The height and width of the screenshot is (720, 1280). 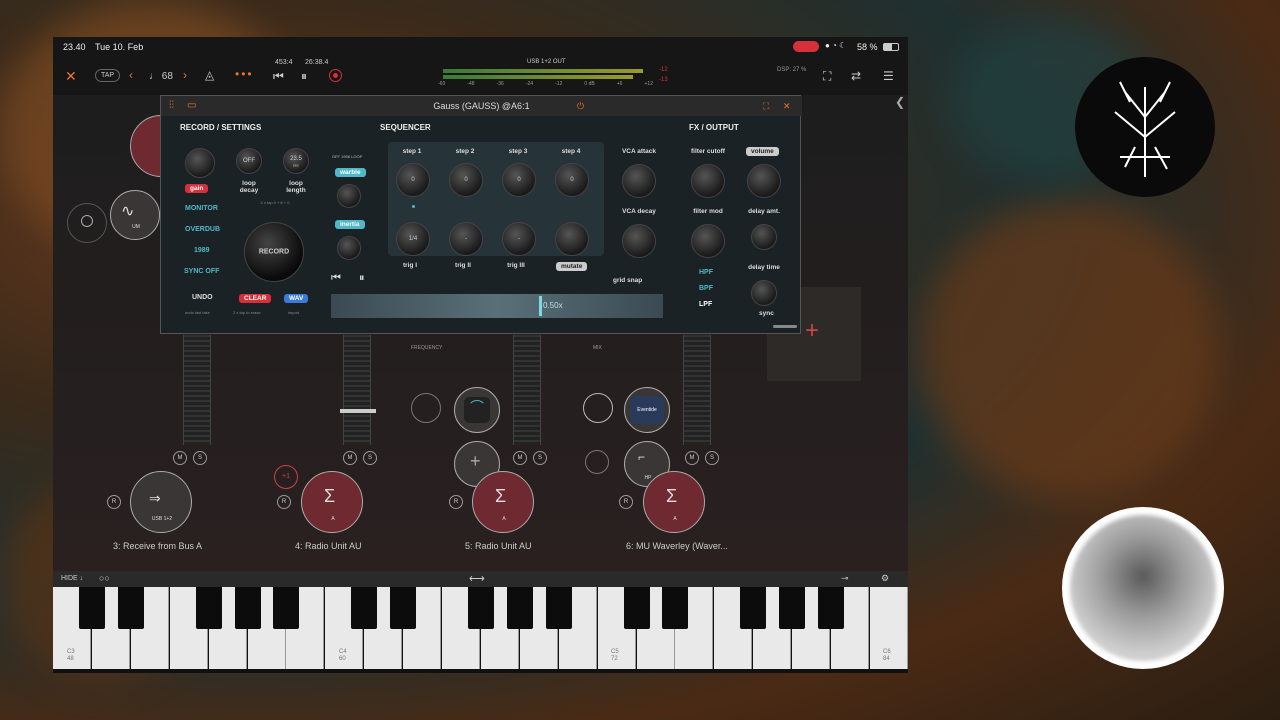 What do you see at coordinates (296, 298) in the screenshot?
I see `wav-button: WAV` at bounding box center [296, 298].